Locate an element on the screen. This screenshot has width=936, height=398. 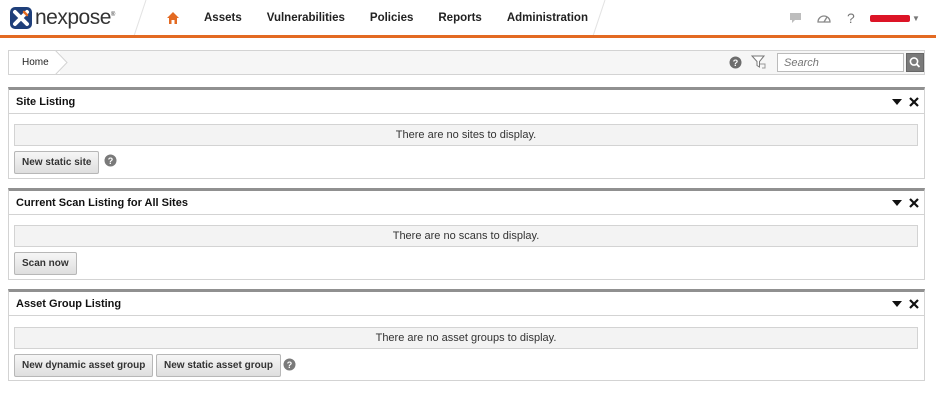
panel-title: Asset Group Listing is located at coordinates (69, 304).